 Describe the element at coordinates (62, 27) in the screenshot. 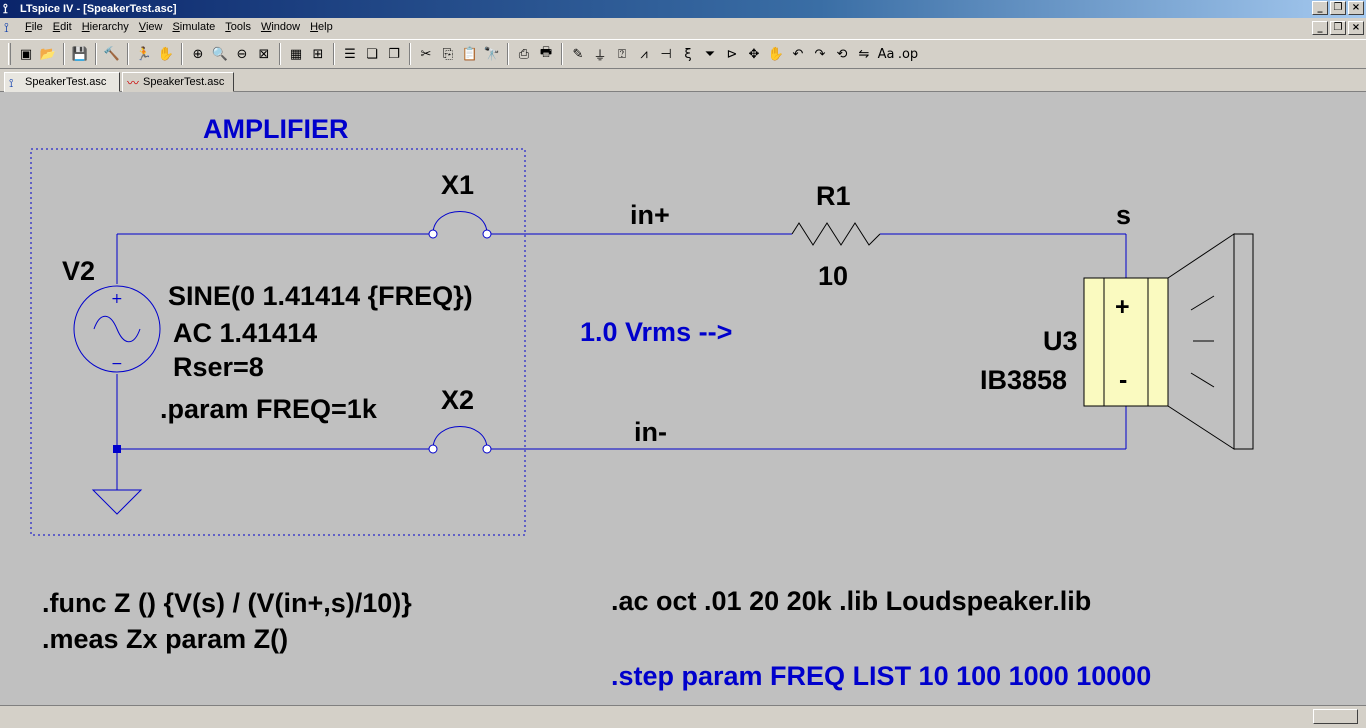

I see `menu-edit: Edit` at that location.